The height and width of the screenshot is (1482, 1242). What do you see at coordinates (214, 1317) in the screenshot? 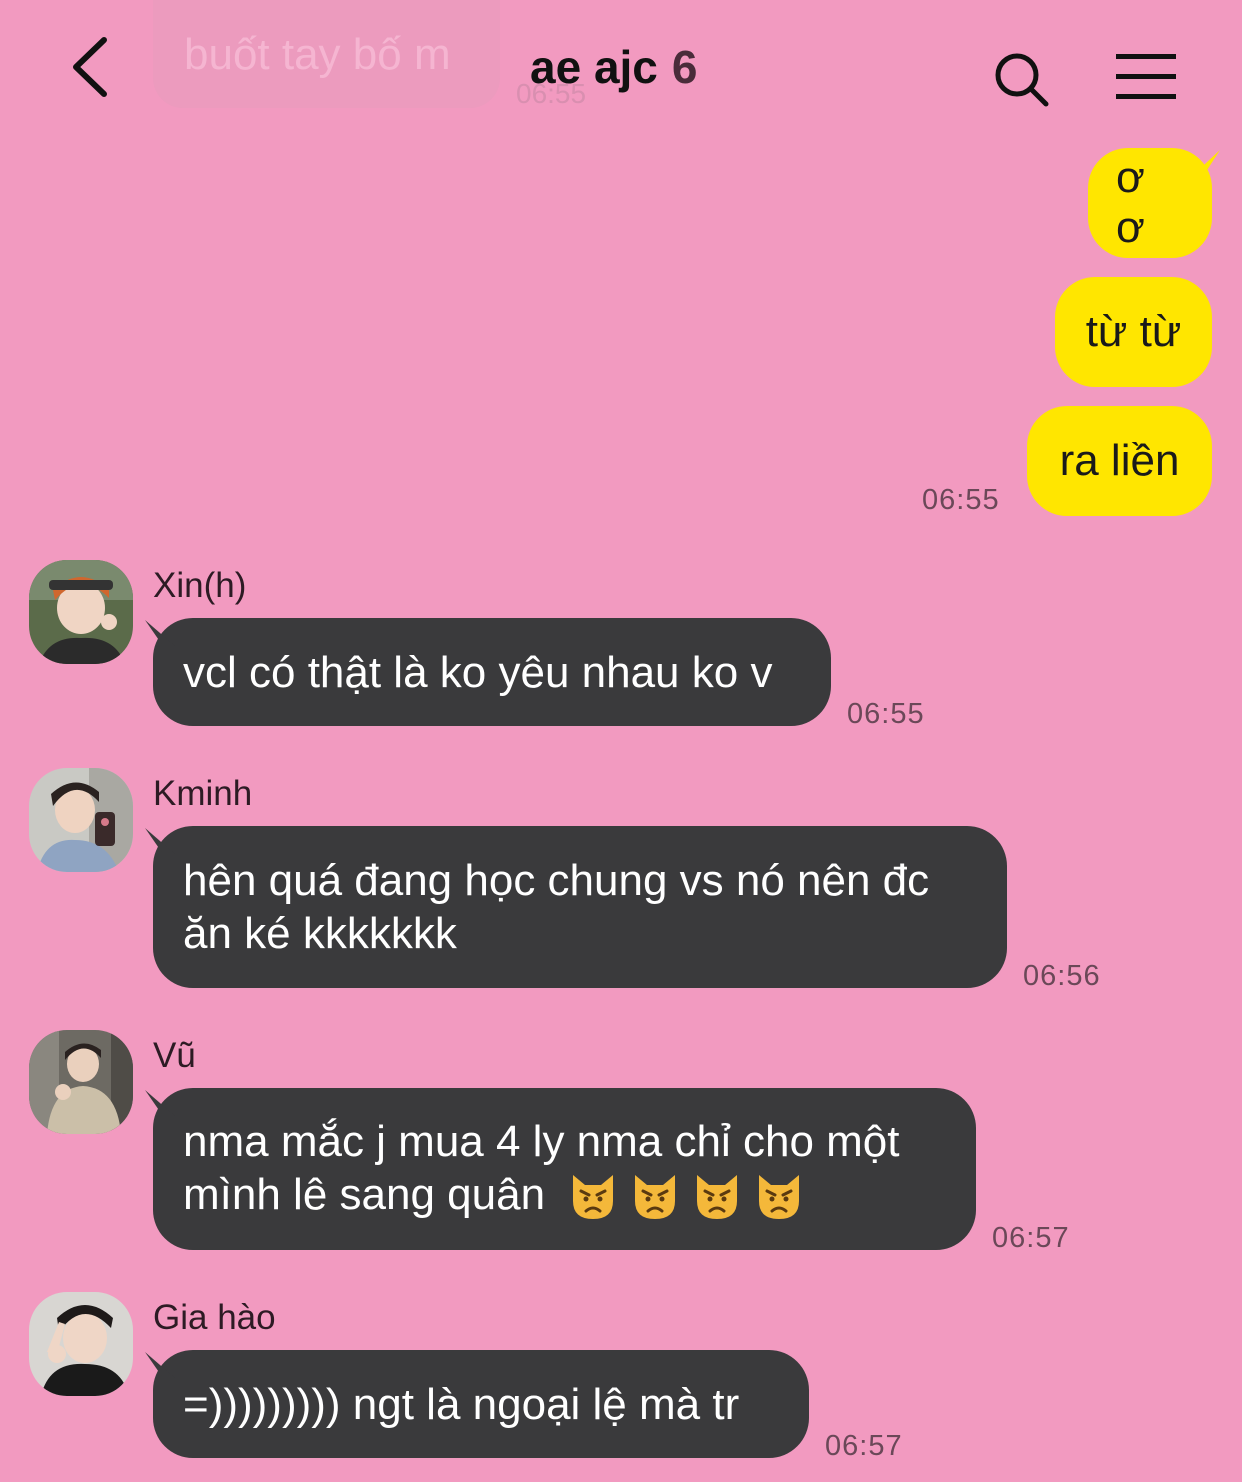
I see `sender-name: Gia hào` at bounding box center [214, 1317].